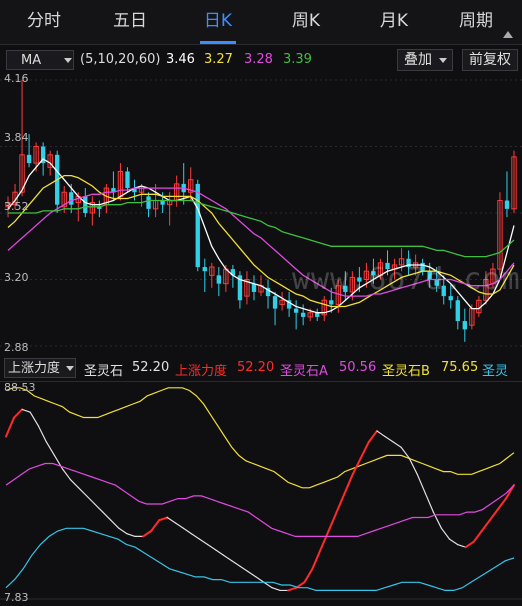 The height and width of the screenshot is (606, 522). What do you see at coordinates (418, 60) in the screenshot?
I see `overlay-button-label: 叠加` at bounding box center [418, 60].